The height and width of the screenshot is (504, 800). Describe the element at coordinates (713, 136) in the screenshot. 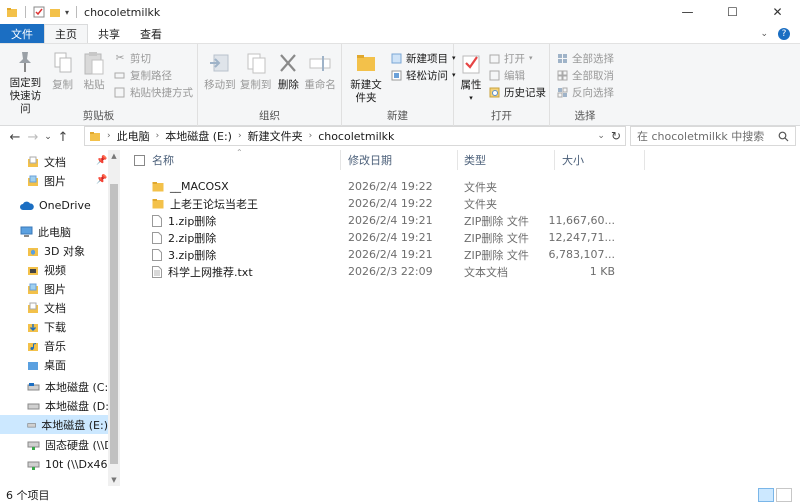

I see `search-input: 在 chocoletmilkk 中搜索` at that location.